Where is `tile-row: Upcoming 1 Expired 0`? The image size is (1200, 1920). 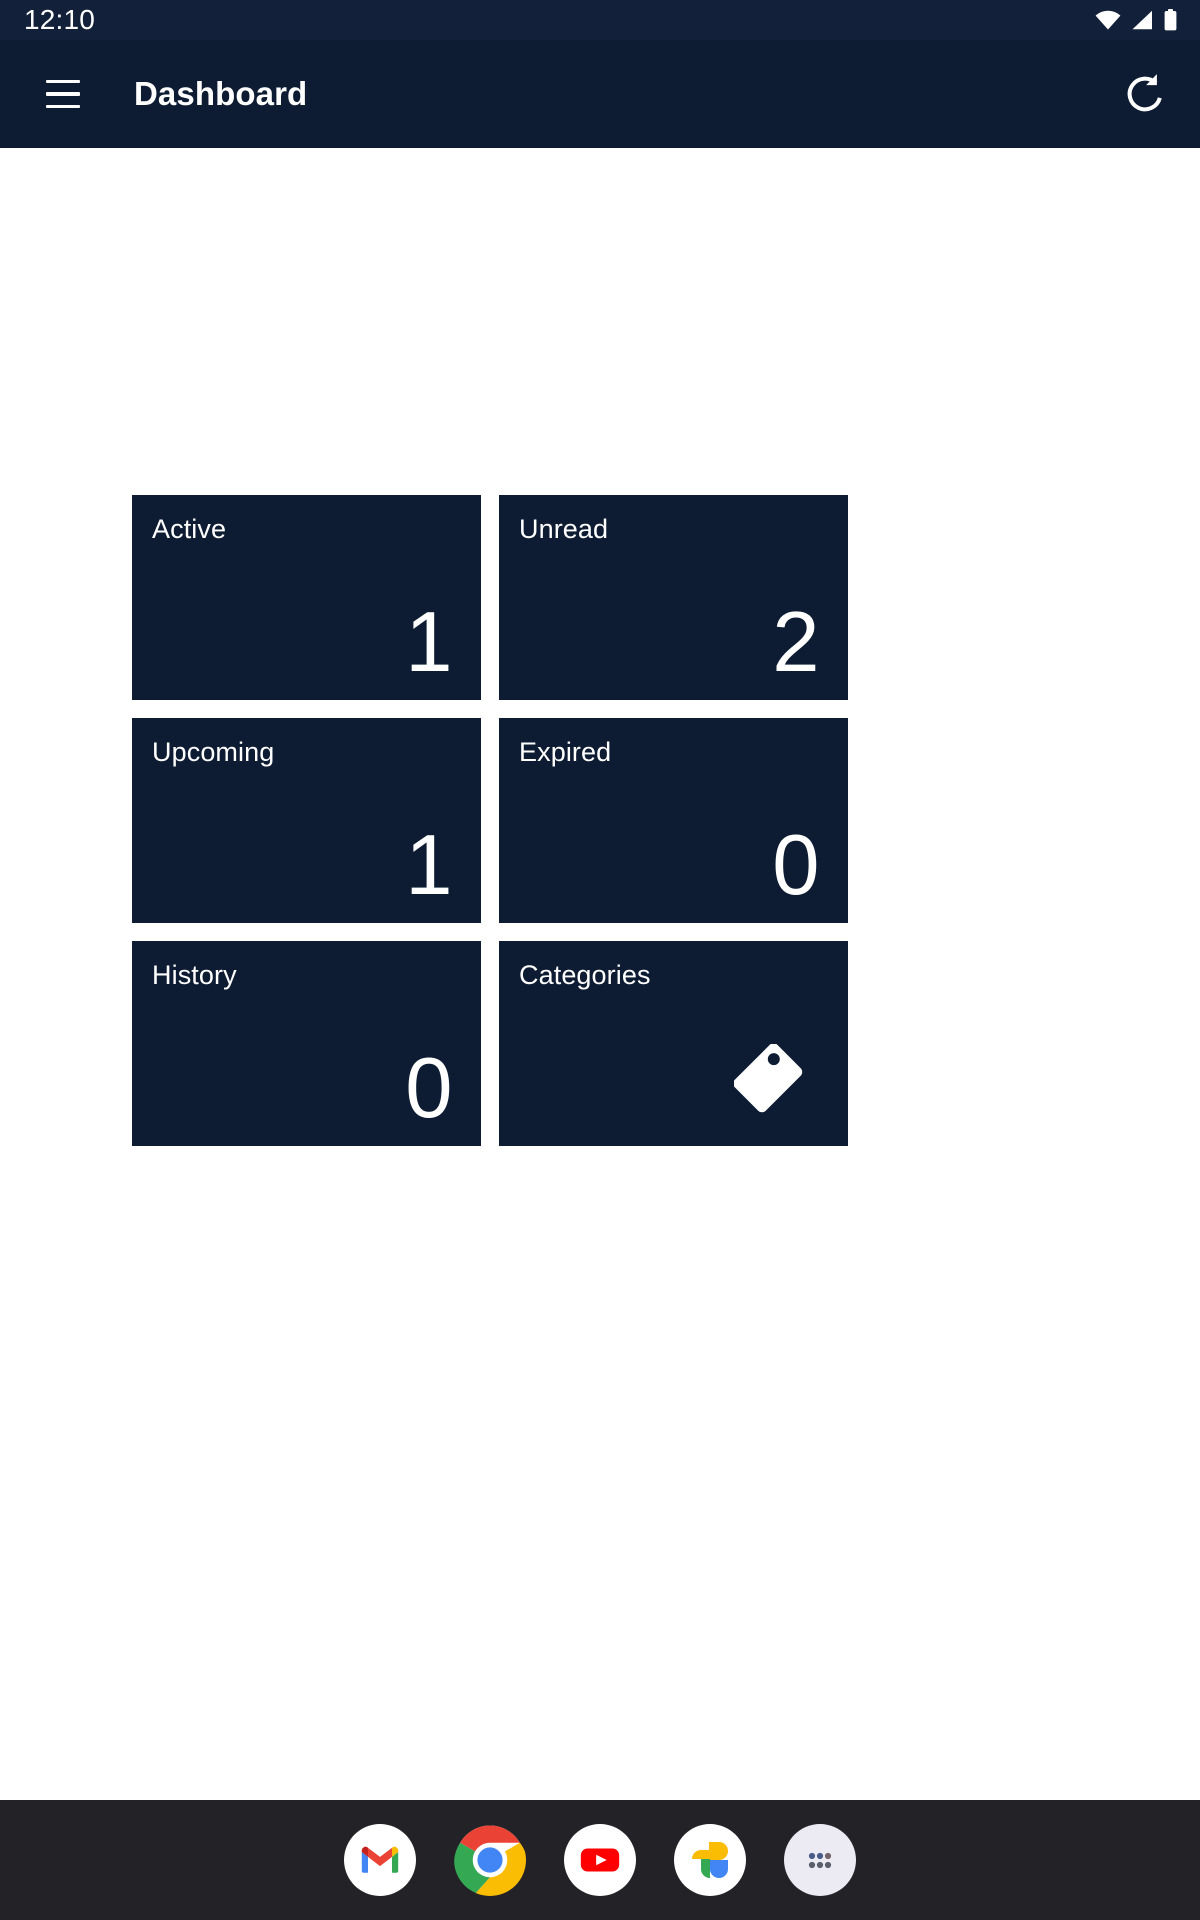
tile-row: Upcoming 1 Expired 0 is located at coordinates (490, 820).